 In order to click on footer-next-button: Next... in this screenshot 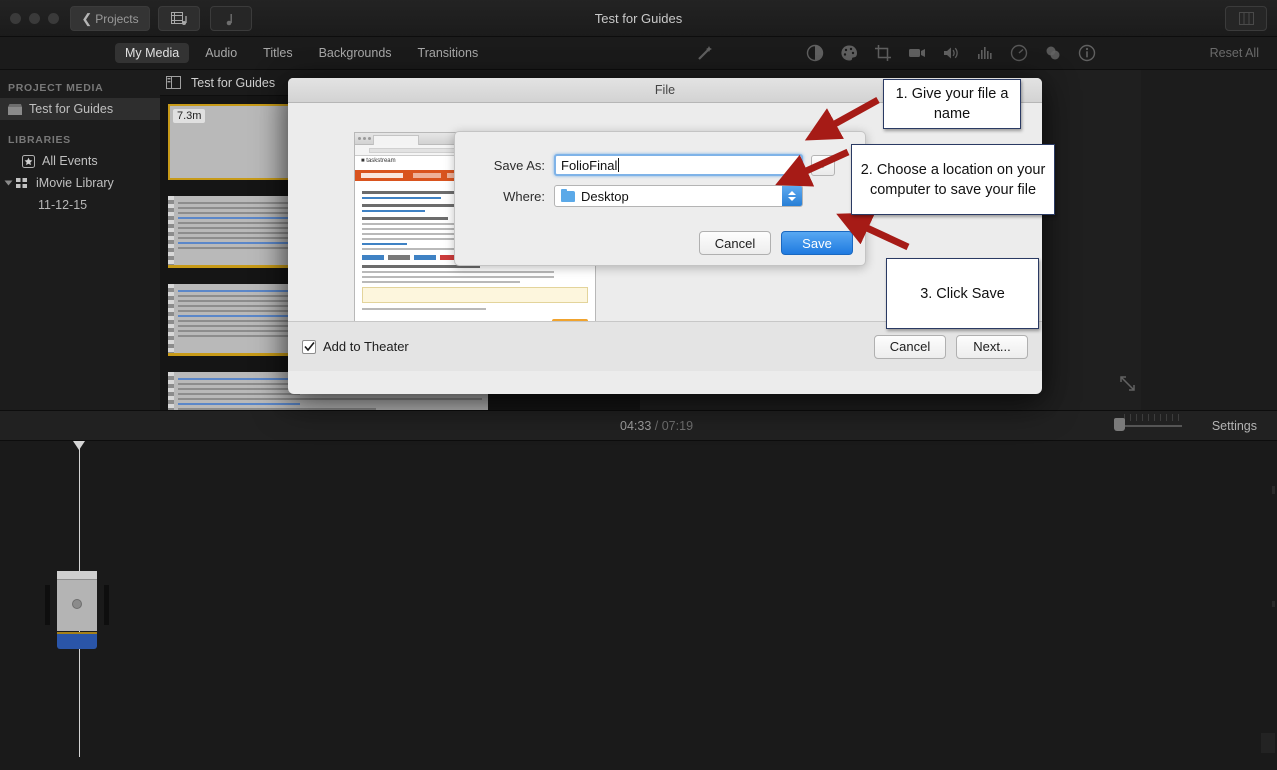, I will do `click(992, 346)`.